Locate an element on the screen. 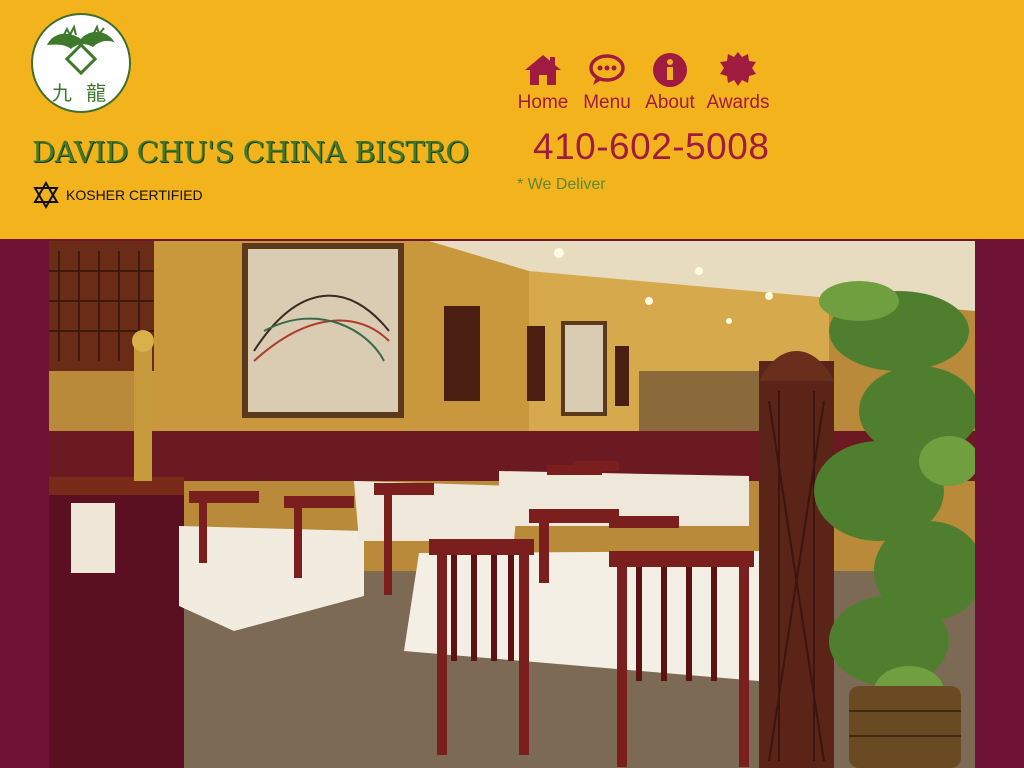 The image size is (1024, 768). kosher-label: KOSHER CERTIFIED is located at coordinates (134, 195).